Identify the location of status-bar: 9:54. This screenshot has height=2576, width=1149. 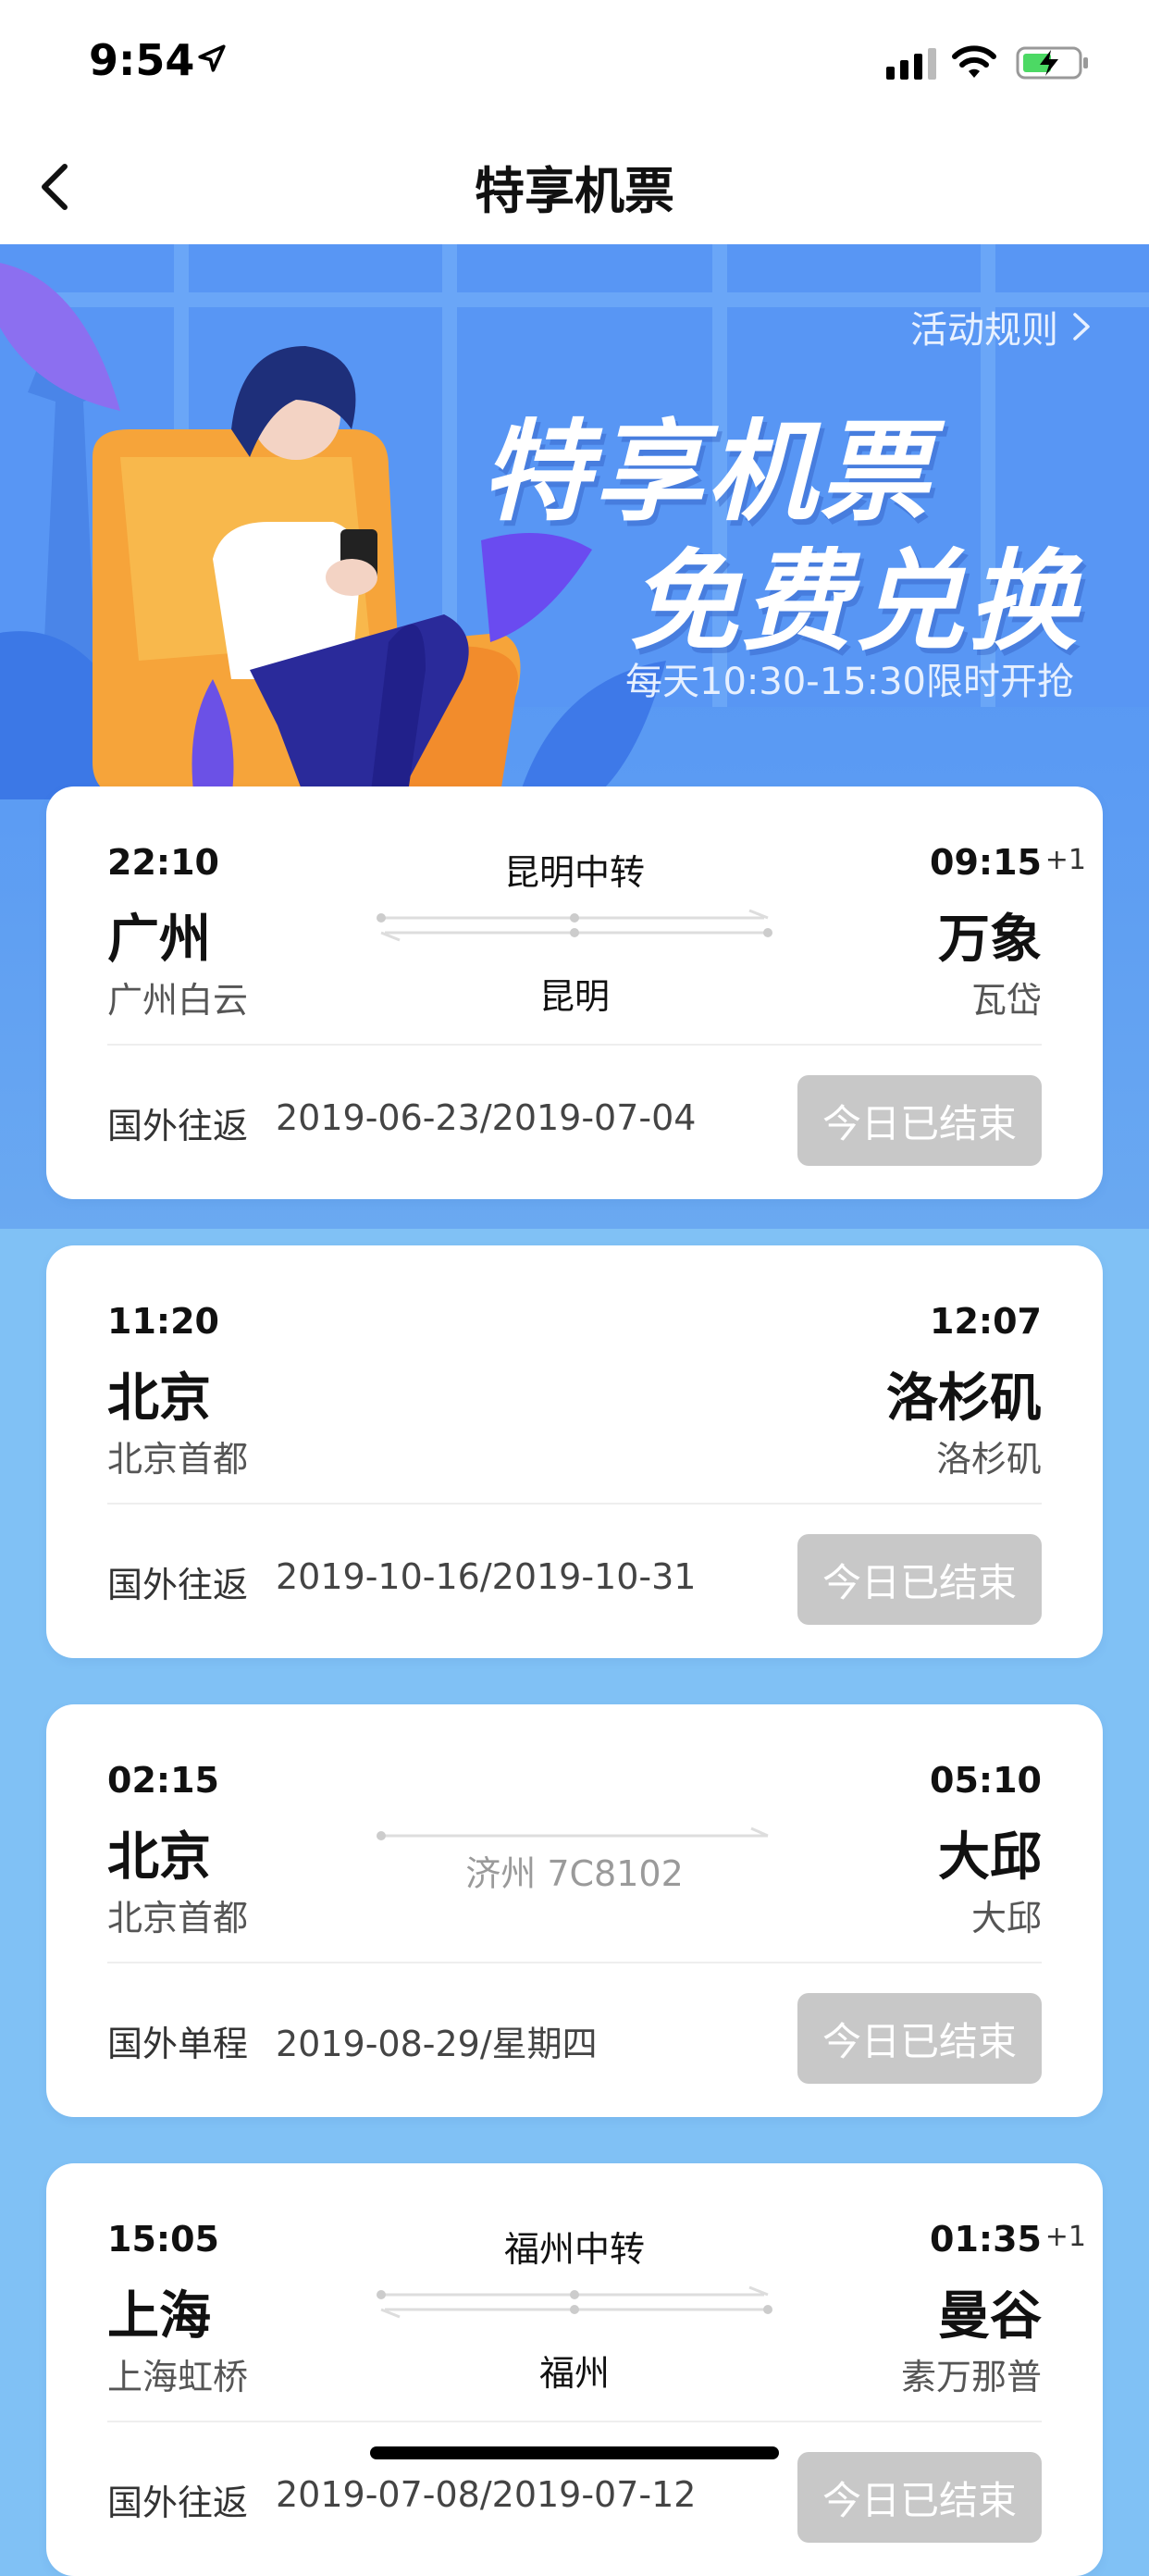
(574, 61).